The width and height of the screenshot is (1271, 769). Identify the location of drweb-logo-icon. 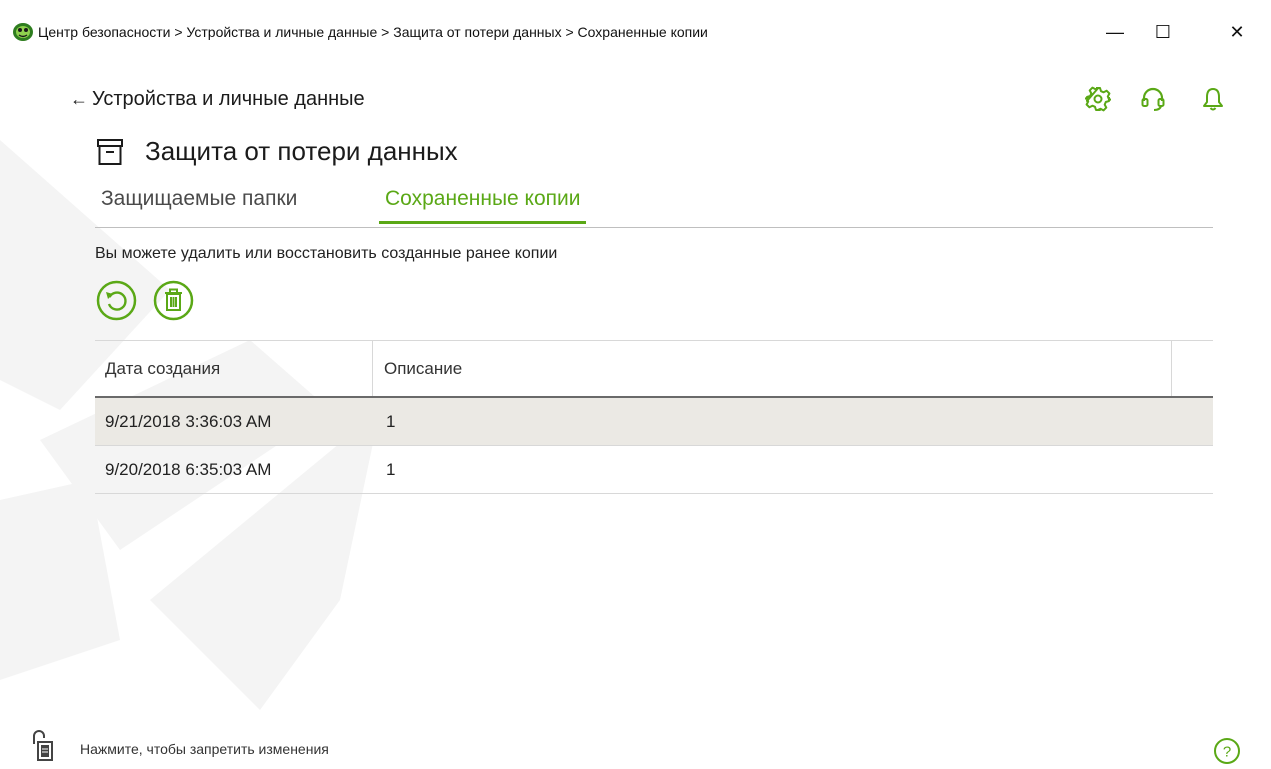
(23, 32).